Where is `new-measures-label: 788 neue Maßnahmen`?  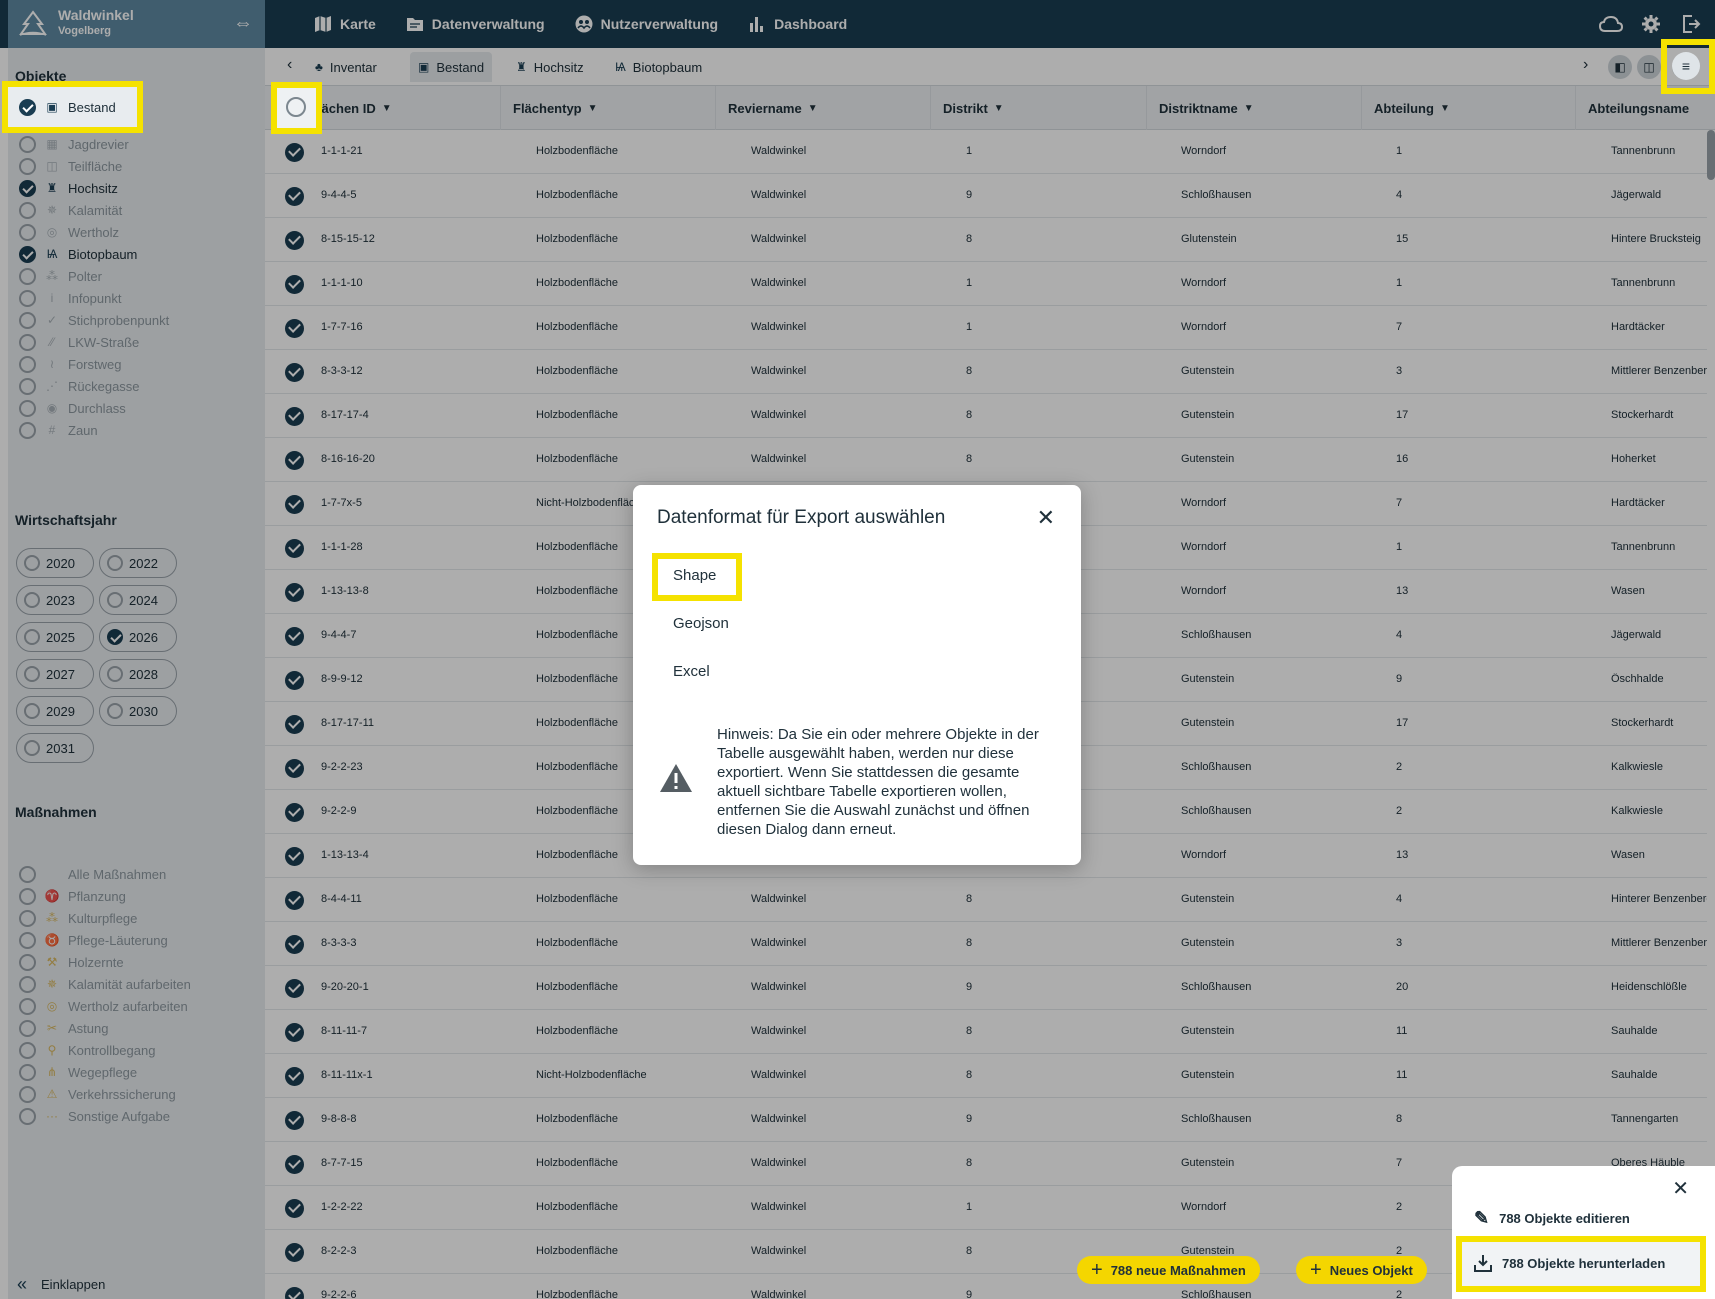 new-measures-label: 788 neue Maßnahmen is located at coordinates (1178, 1270).